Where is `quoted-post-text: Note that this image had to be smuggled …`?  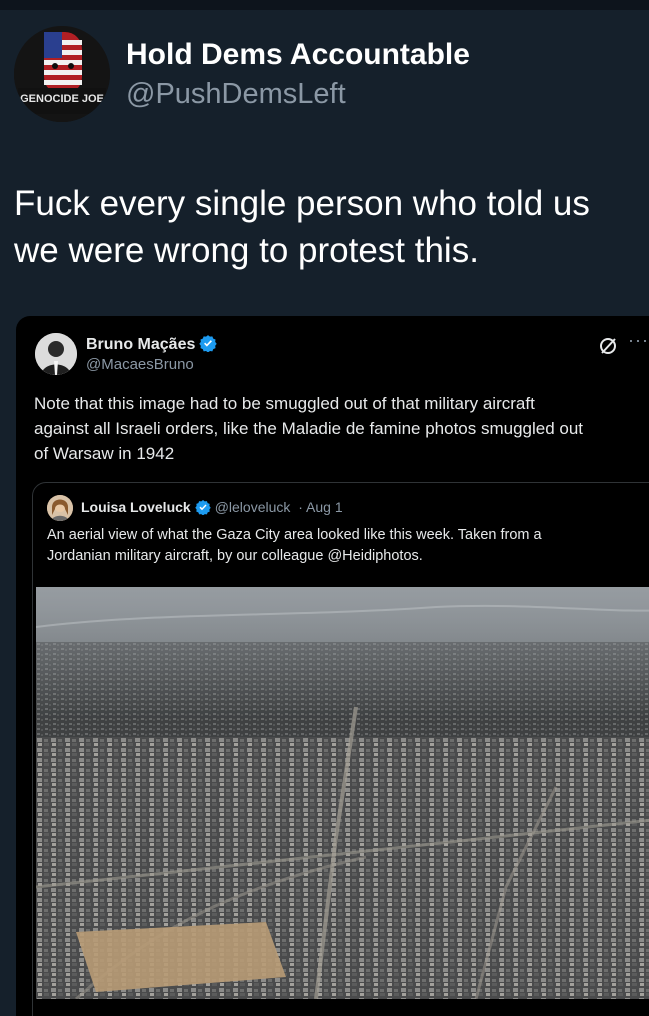 quoted-post-text: Note that this image had to be smuggled … is located at coordinates (309, 428).